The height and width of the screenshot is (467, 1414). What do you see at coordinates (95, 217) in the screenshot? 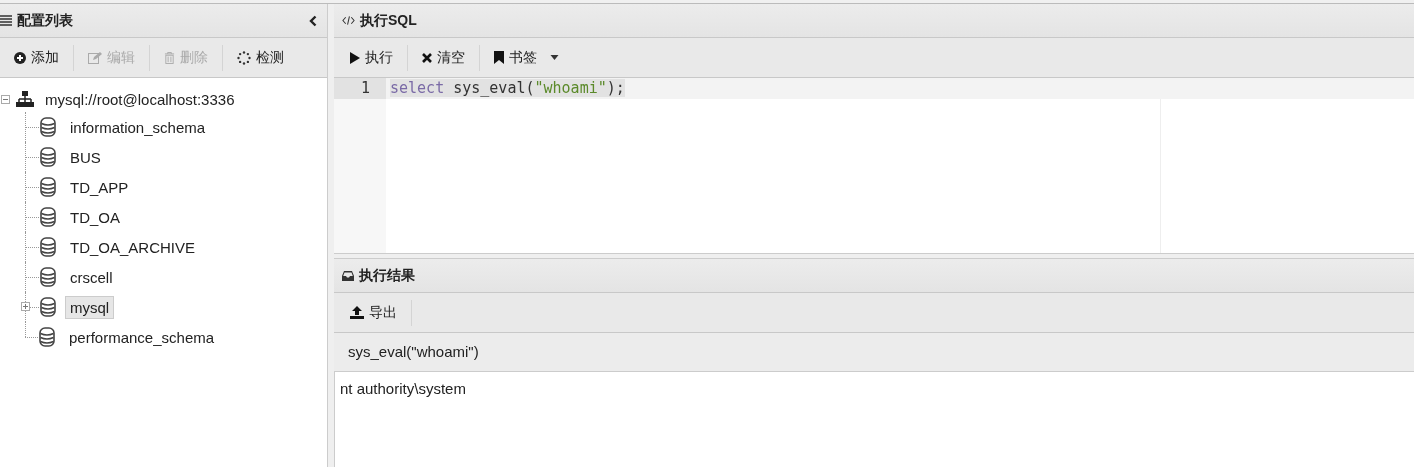
I see `tree-item: TD_OA` at bounding box center [95, 217].